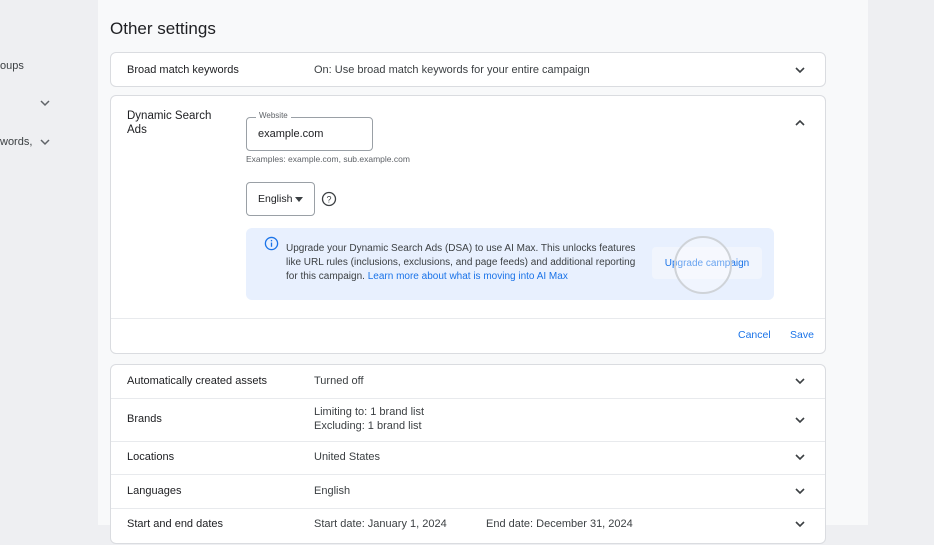 The width and height of the screenshot is (934, 545). Describe the element at coordinates (175, 524) in the screenshot. I see `dates-label: Start and end dates` at that location.